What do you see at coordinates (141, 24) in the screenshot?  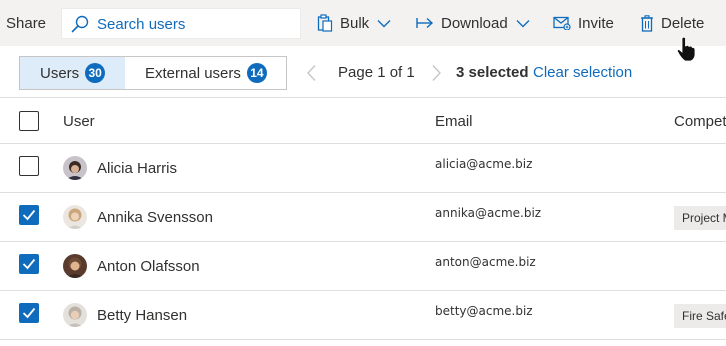 I see `search-input: Search users` at bounding box center [141, 24].